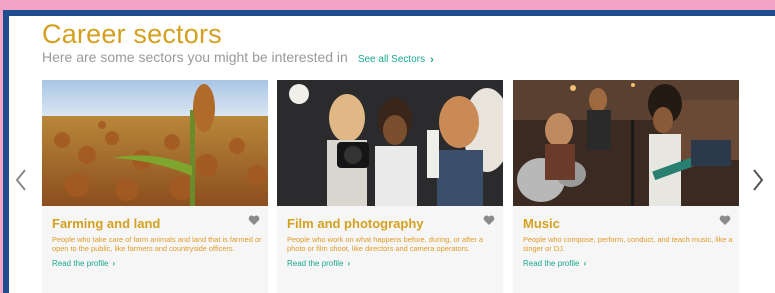  Describe the element at coordinates (391, 59) in the screenshot. I see `see-all-label: See all Sectors` at that location.